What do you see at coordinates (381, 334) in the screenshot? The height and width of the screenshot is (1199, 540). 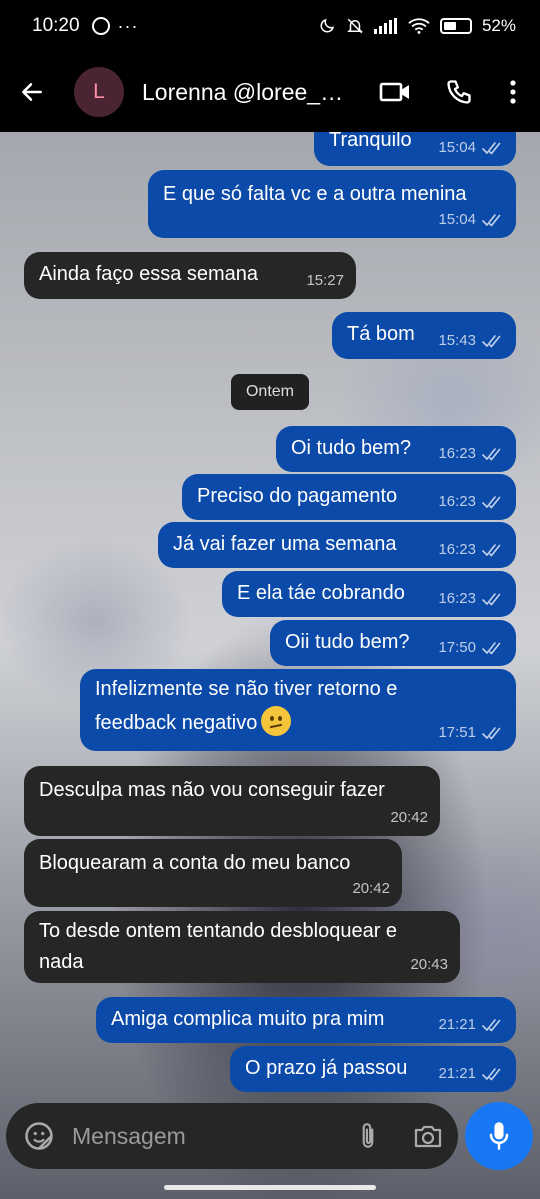 I see `message-text: Tá bom` at bounding box center [381, 334].